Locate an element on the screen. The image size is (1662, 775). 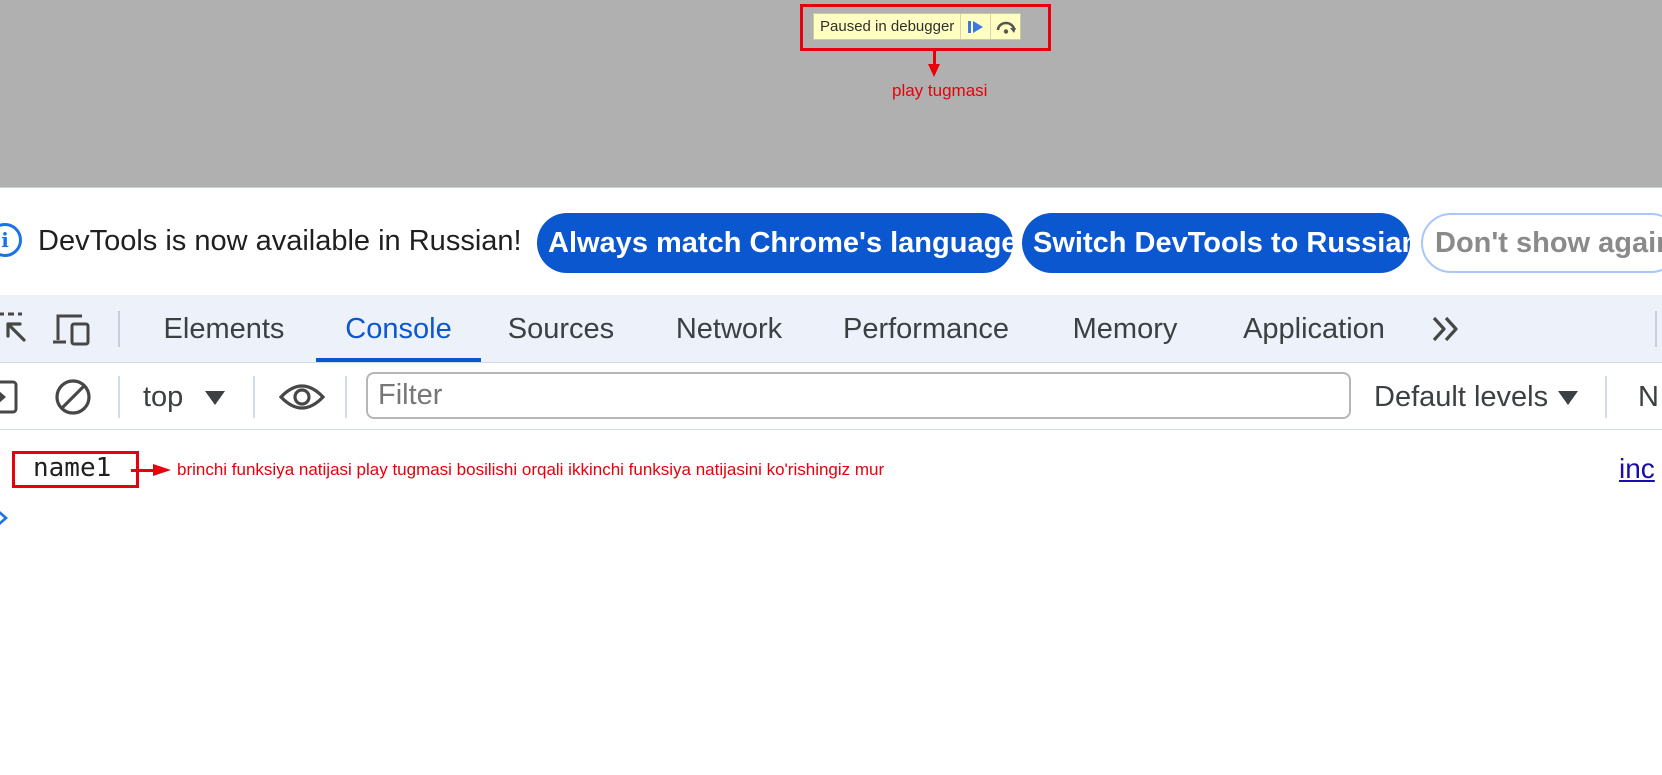
active-tab-indicator is located at coordinates (398, 360).